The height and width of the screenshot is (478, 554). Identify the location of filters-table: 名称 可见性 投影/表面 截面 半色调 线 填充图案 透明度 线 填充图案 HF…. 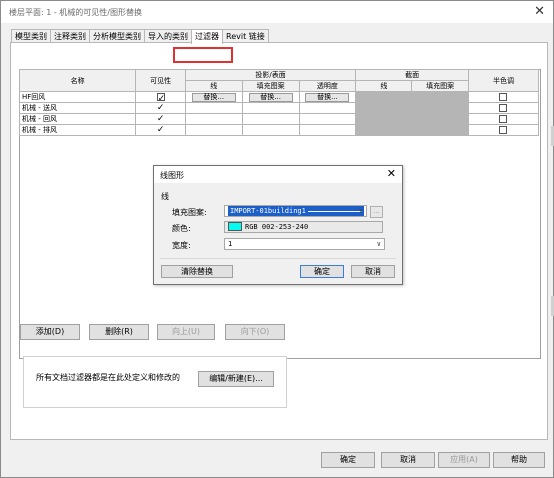
(279, 102).